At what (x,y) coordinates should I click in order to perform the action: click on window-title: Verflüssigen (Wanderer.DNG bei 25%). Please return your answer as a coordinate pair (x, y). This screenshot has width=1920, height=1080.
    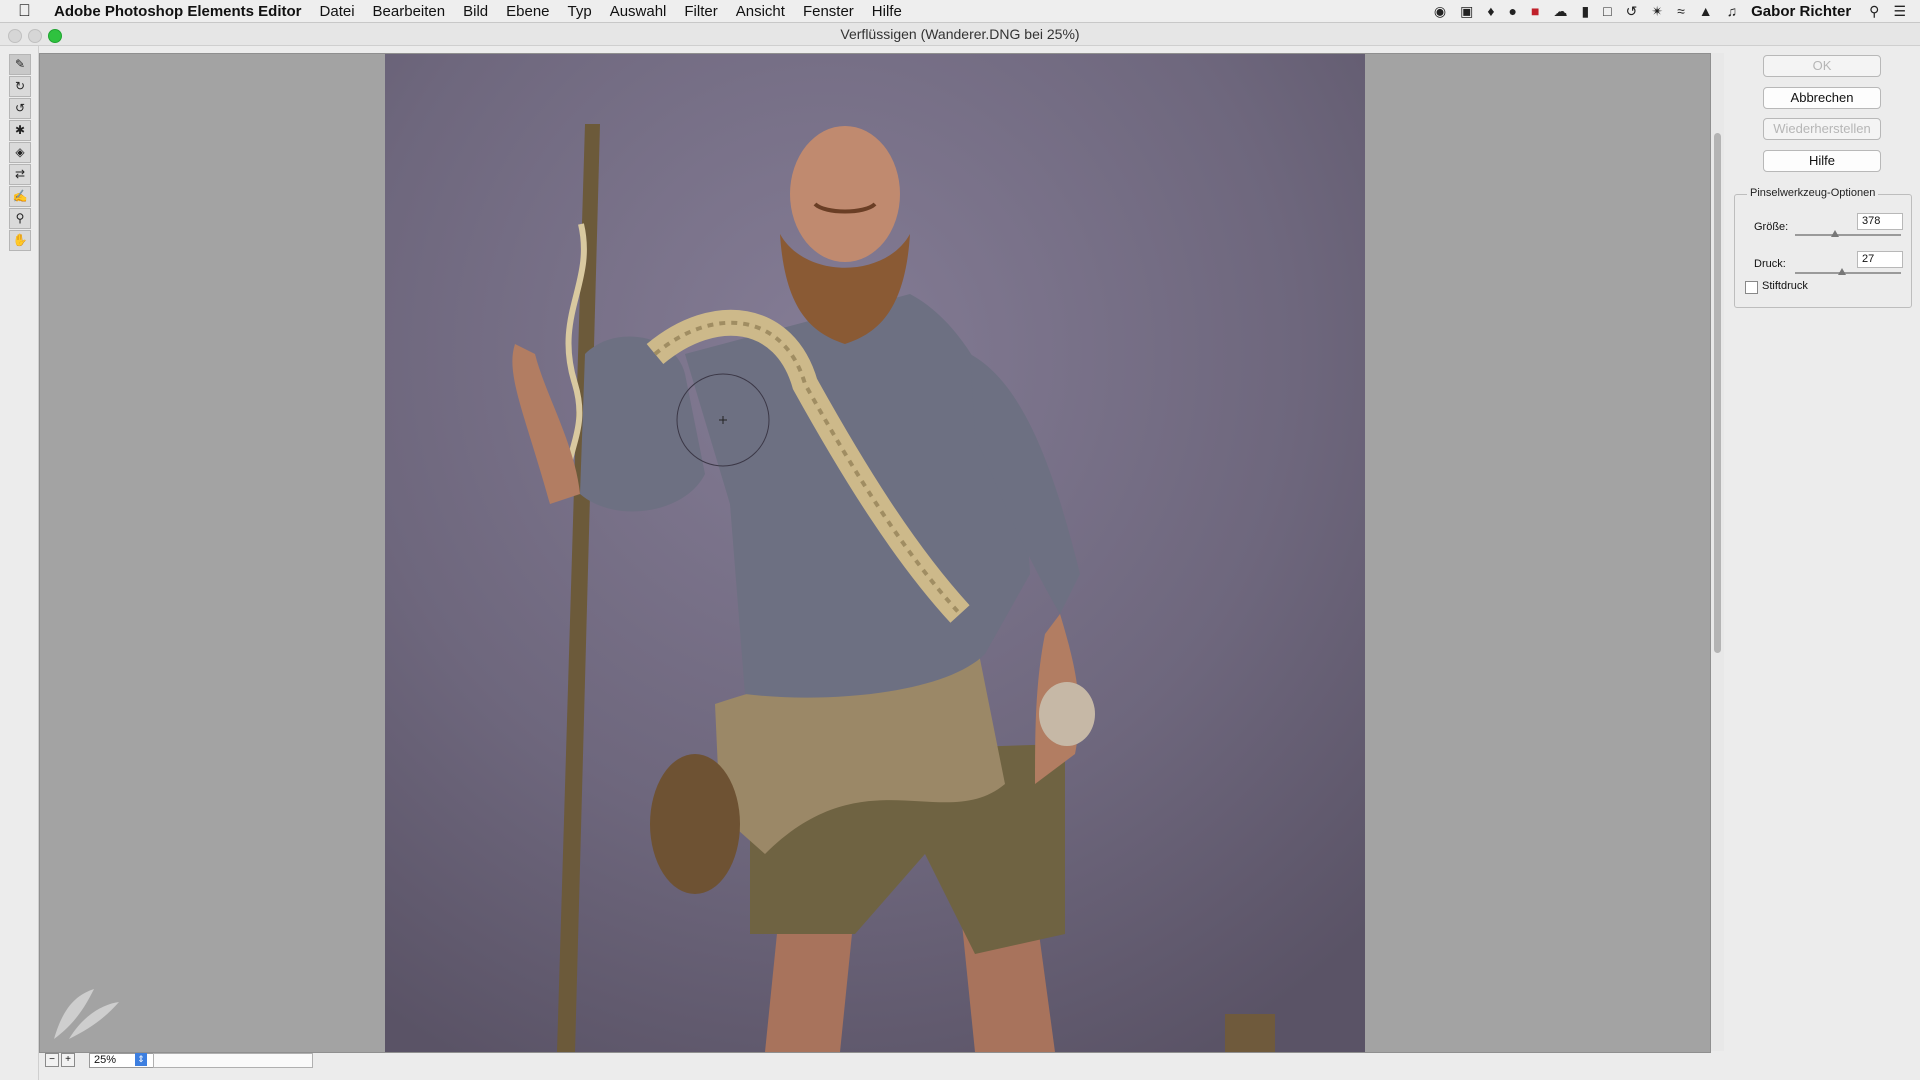
    Looking at the image, I should click on (960, 34).